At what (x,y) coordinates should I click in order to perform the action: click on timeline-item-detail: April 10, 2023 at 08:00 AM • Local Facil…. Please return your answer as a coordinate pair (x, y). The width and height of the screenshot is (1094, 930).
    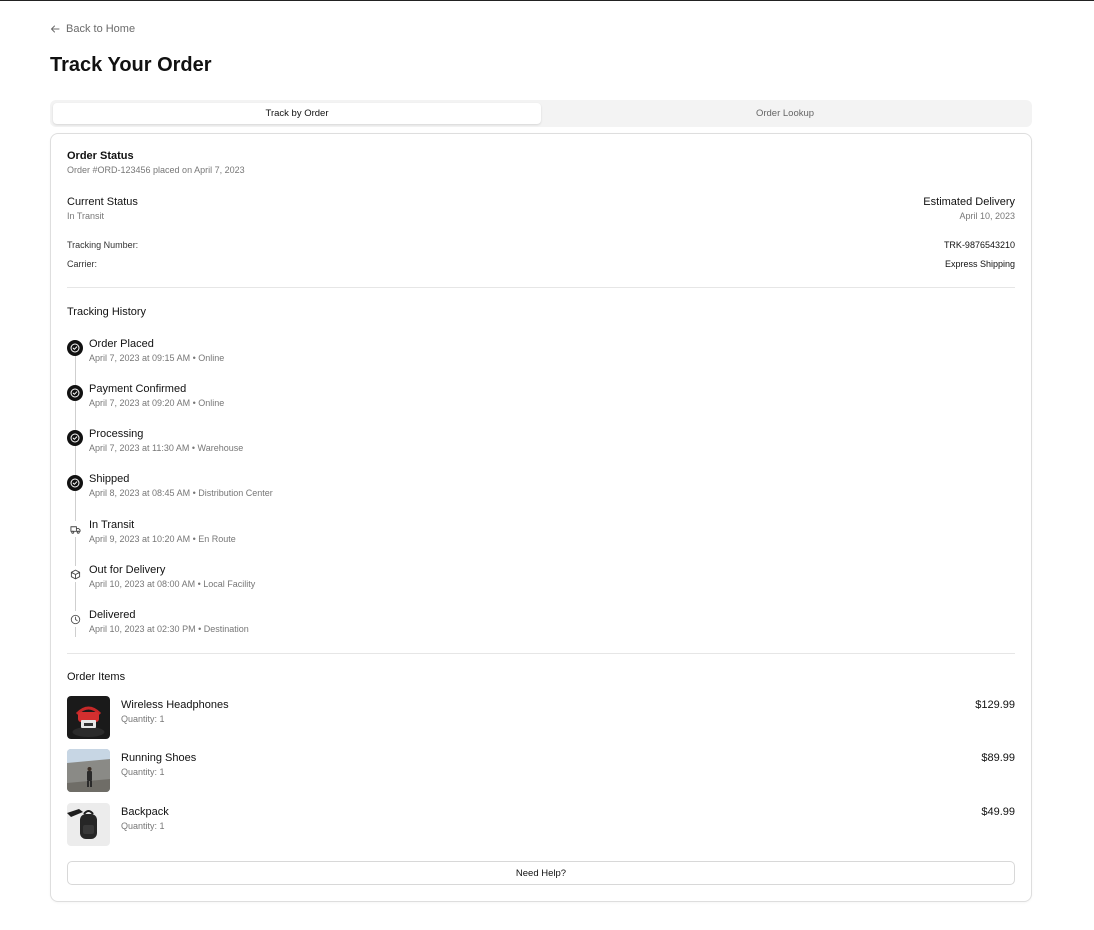
    Looking at the image, I should click on (172, 584).